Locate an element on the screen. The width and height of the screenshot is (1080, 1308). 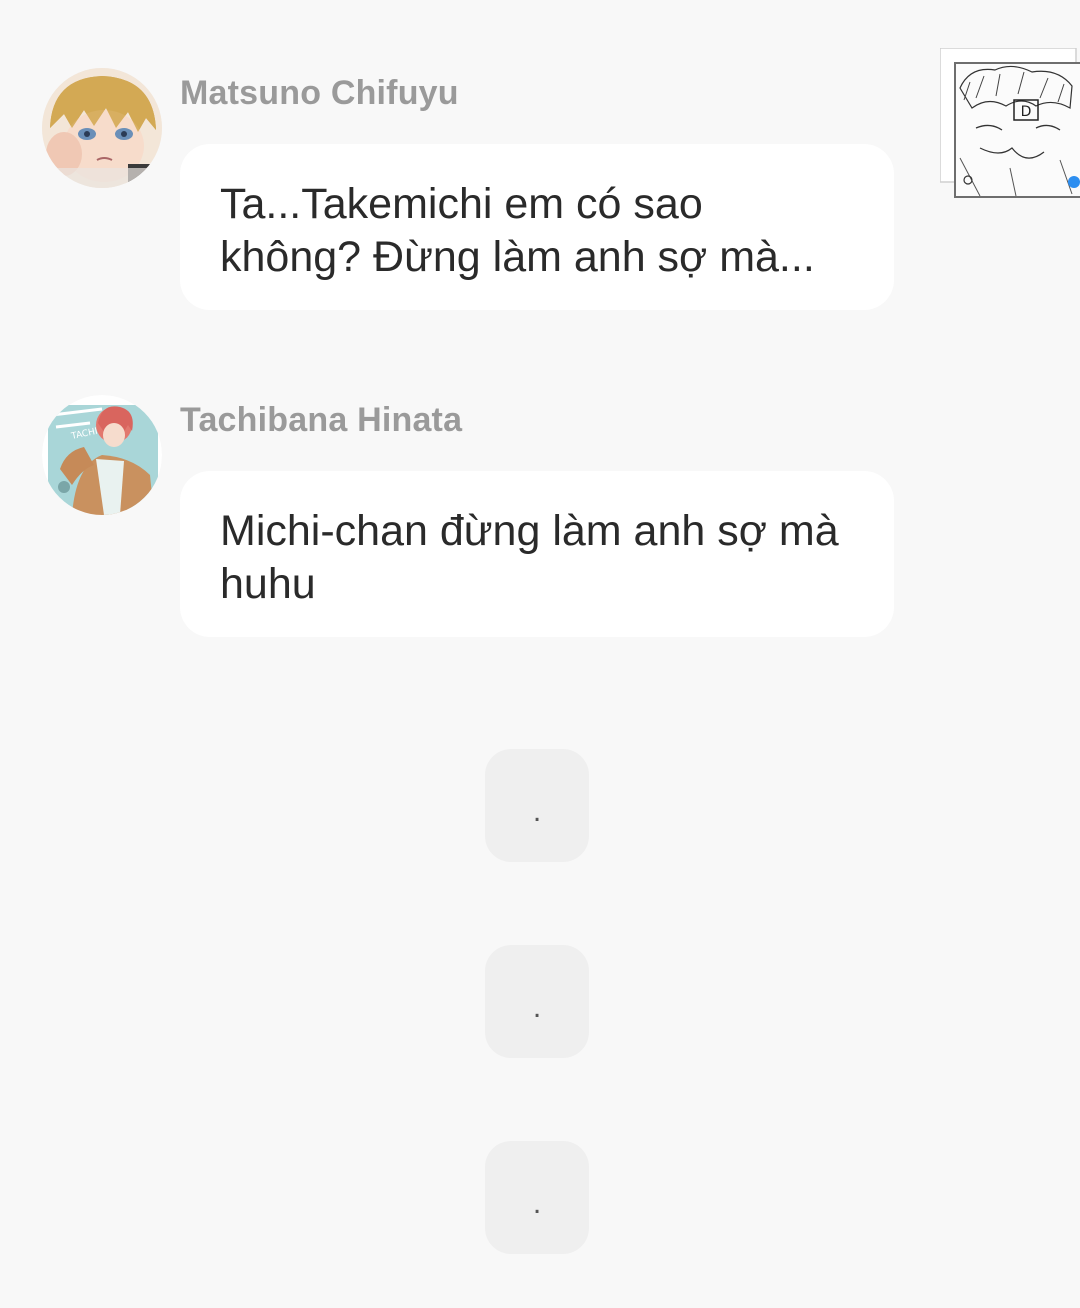
sender-name: Matsuno Chifuyu is located at coordinates (319, 93).